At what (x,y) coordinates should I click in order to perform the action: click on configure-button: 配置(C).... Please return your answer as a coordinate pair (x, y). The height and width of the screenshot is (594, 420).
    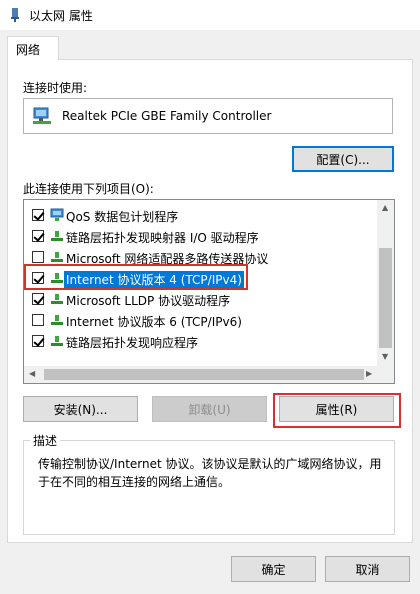
    Looking at the image, I should click on (343, 159).